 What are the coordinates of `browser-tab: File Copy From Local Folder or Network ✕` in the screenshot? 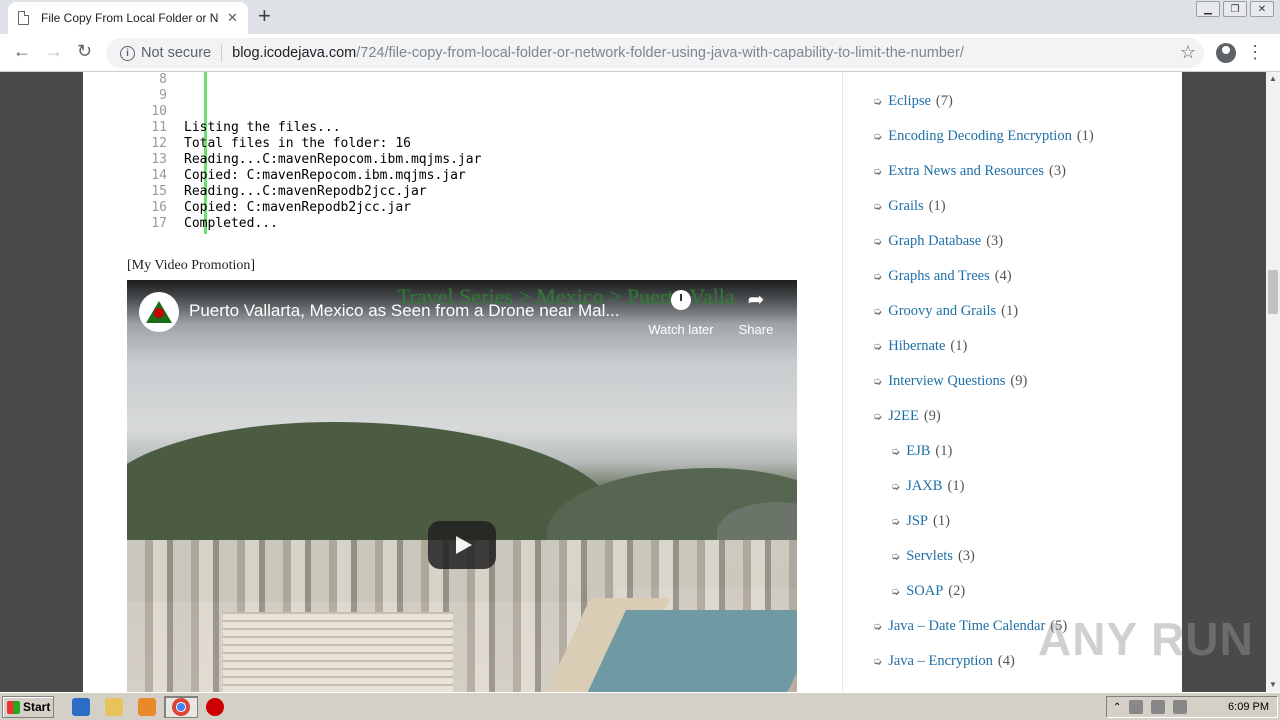 It's located at (128, 18).